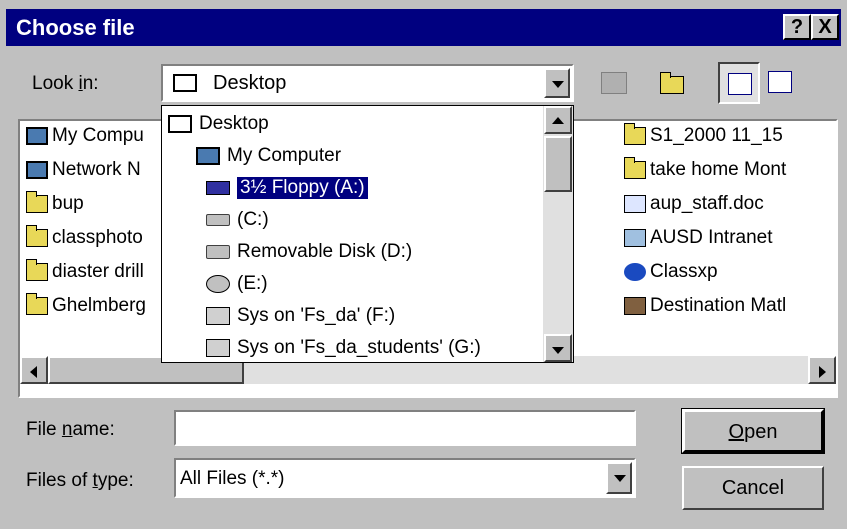 The width and height of the screenshot is (847, 529). Describe the element at coordinates (705, 306) in the screenshot. I see `list-item: Destination Matl` at that location.